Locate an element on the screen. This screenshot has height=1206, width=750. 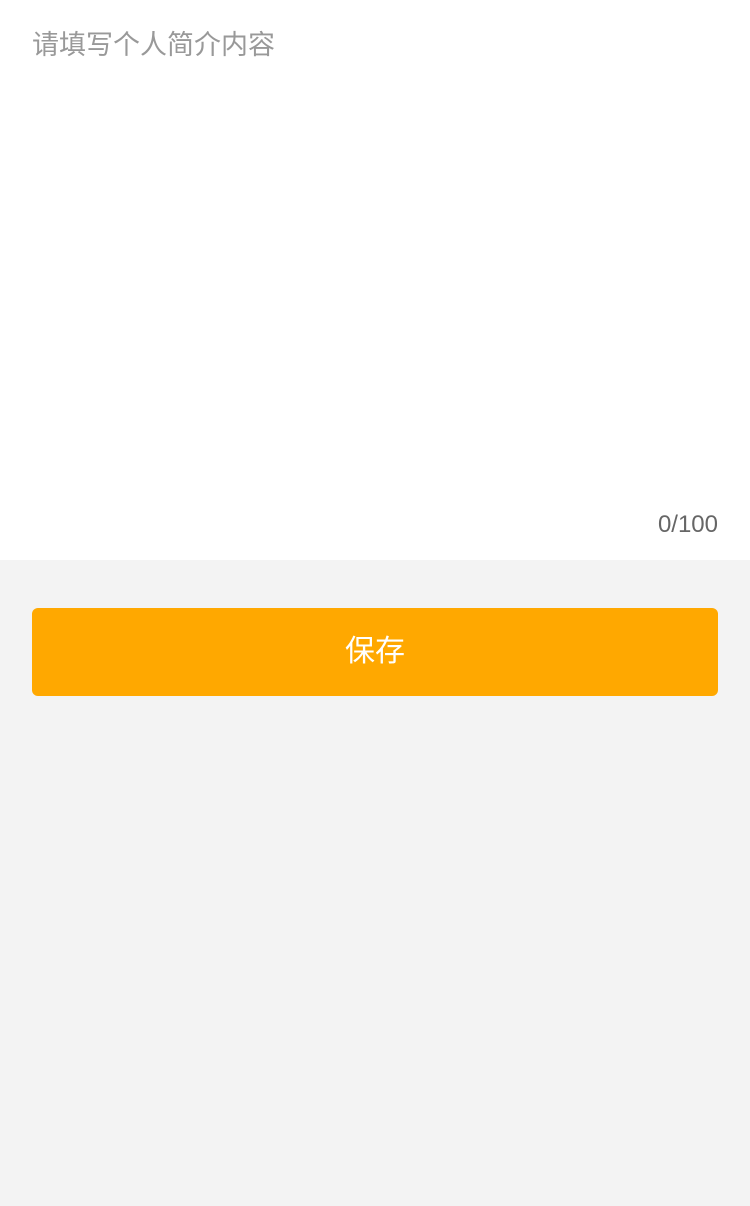
save-button: 保存 is located at coordinates (375, 652).